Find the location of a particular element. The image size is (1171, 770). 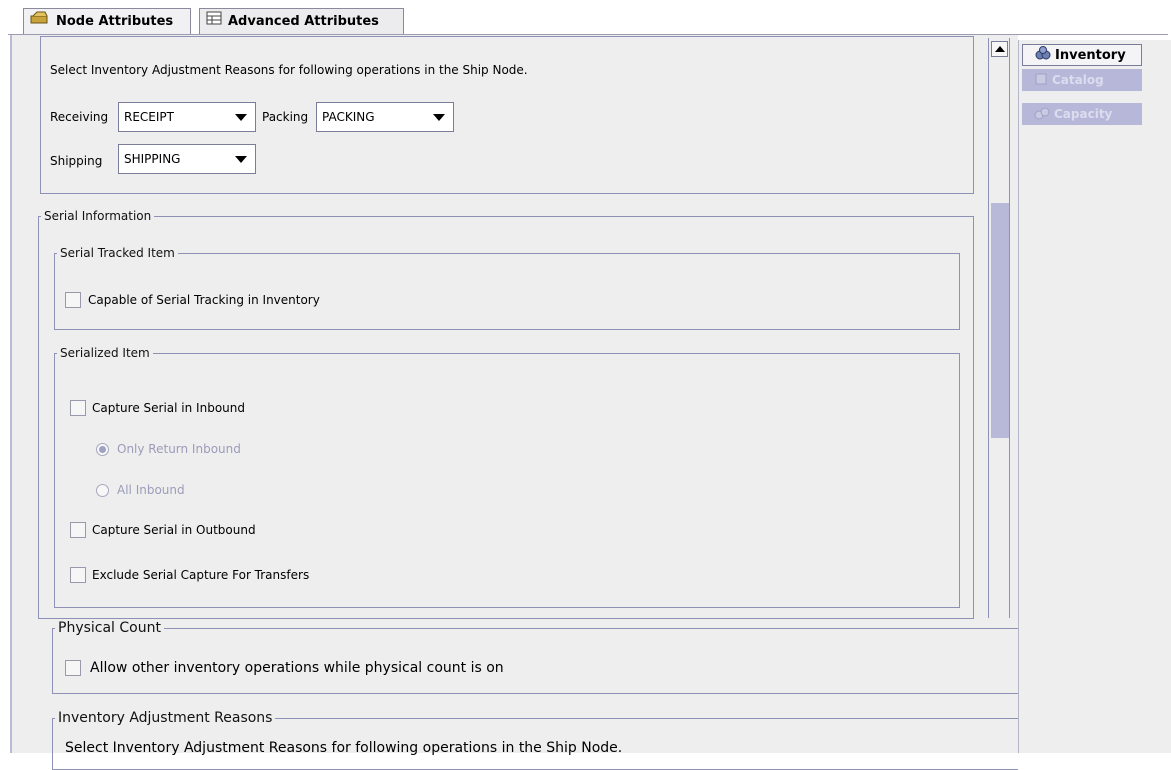

tab-label: Advanced Attributes is located at coordinates (303, 21).